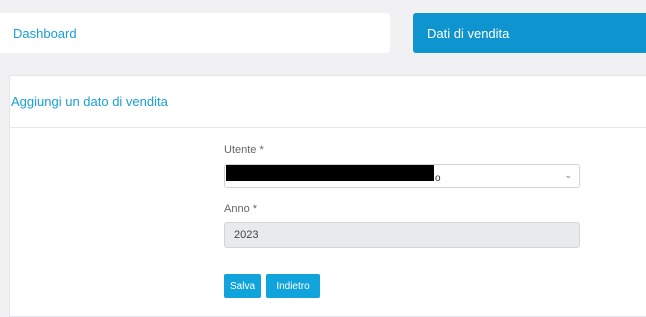  Describe the element at coordinates (330, 173) in the screenshot. I see `redacted-user-name` at that location.